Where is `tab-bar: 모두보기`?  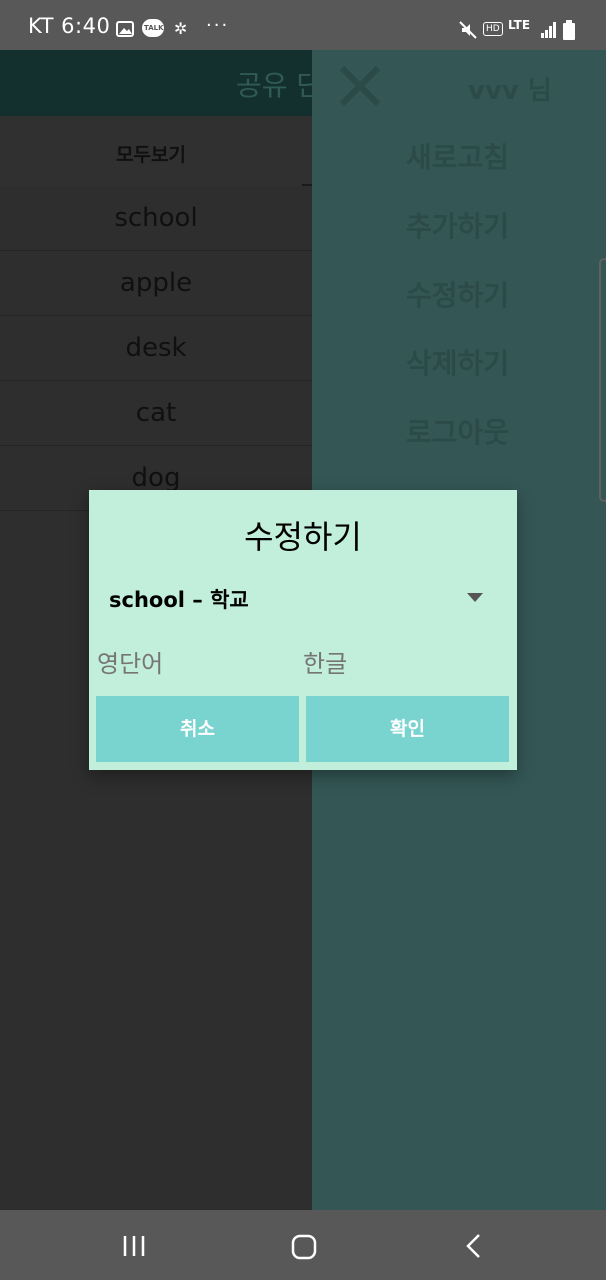 tab-bar: 모두보기 is located at coordinates (156, 151).